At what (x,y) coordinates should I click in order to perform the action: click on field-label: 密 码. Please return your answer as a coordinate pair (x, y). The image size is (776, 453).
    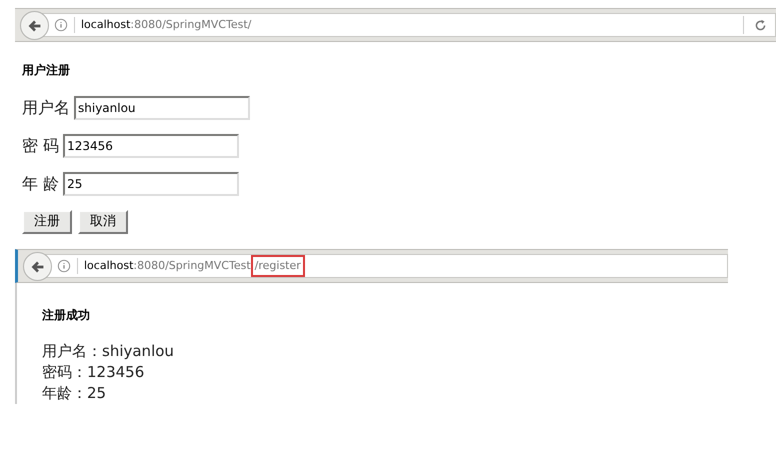
    Looking at the image, I should click on (41, 146).